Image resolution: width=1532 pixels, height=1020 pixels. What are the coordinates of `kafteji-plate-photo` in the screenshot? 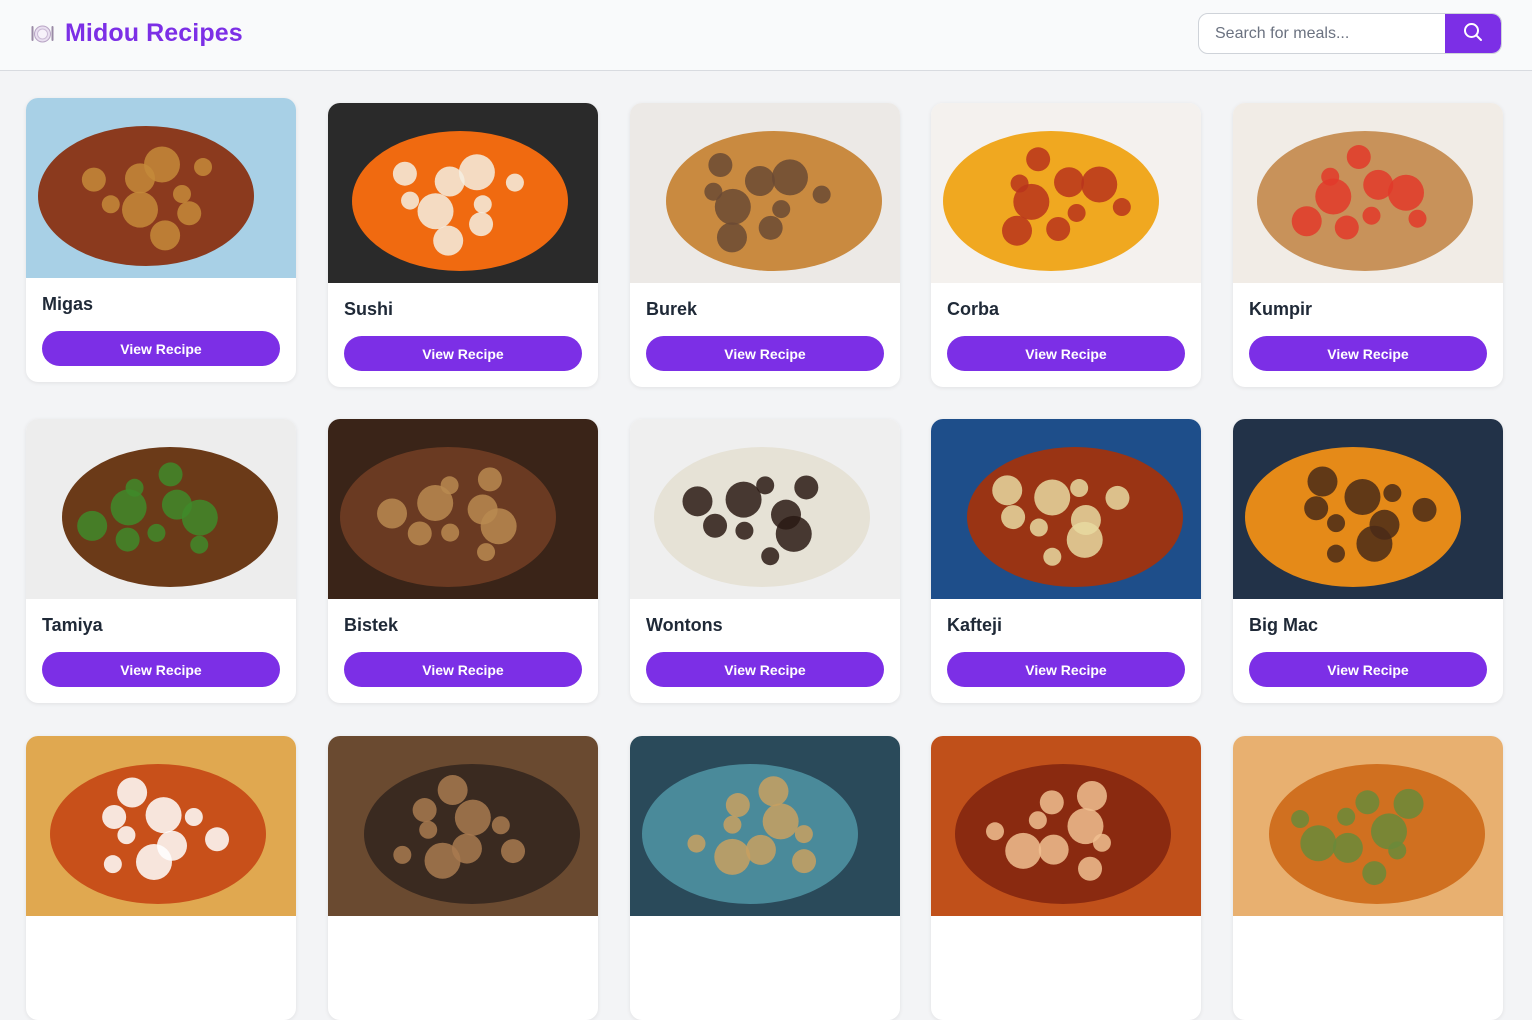 It's located at (1066, 509).